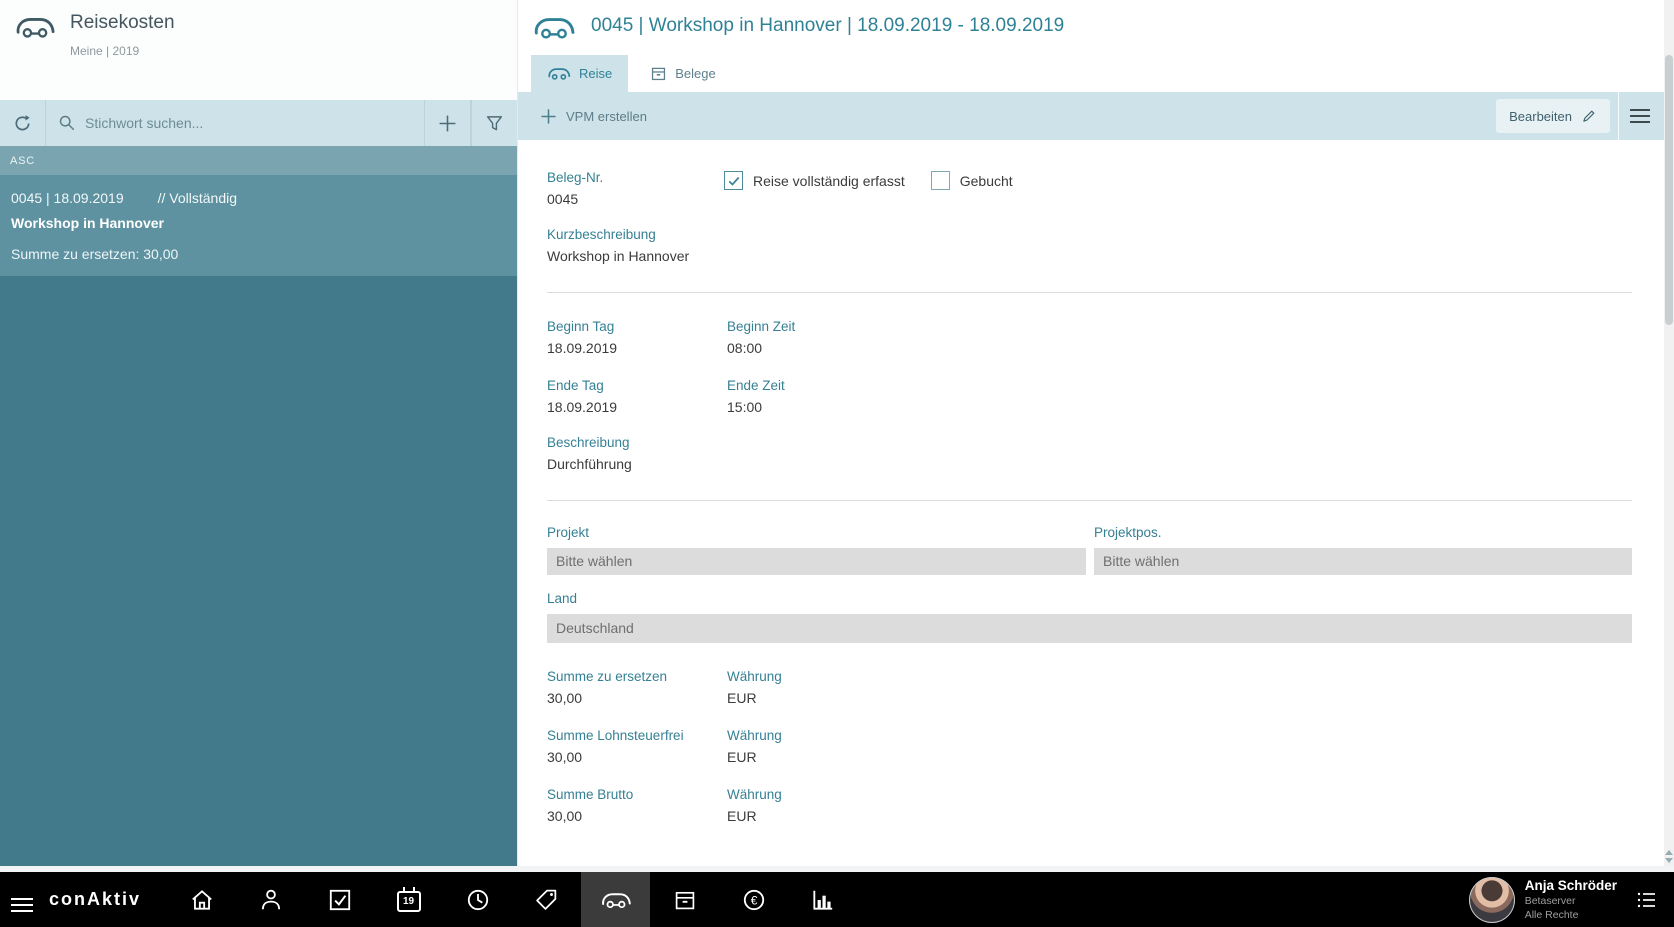 This screenshot has width=1674, height=927. I want to click on home-icon, so click(202, 900).